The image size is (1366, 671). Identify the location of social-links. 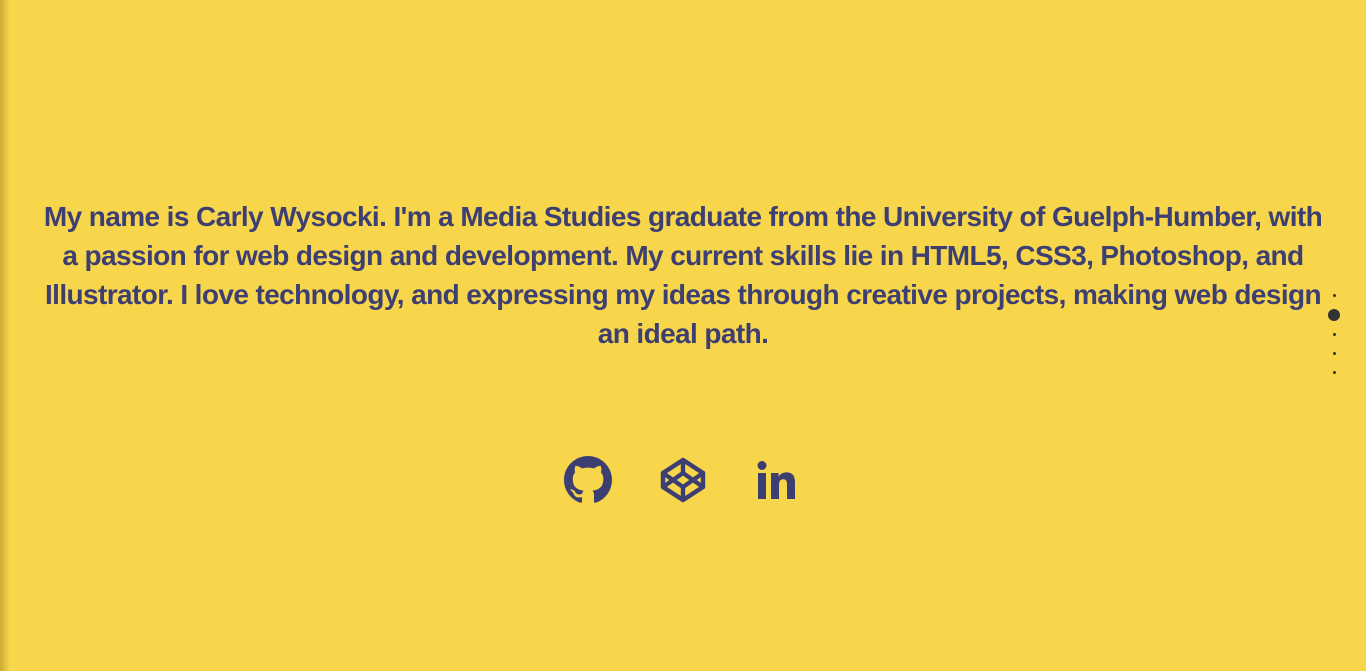
(683, 480).